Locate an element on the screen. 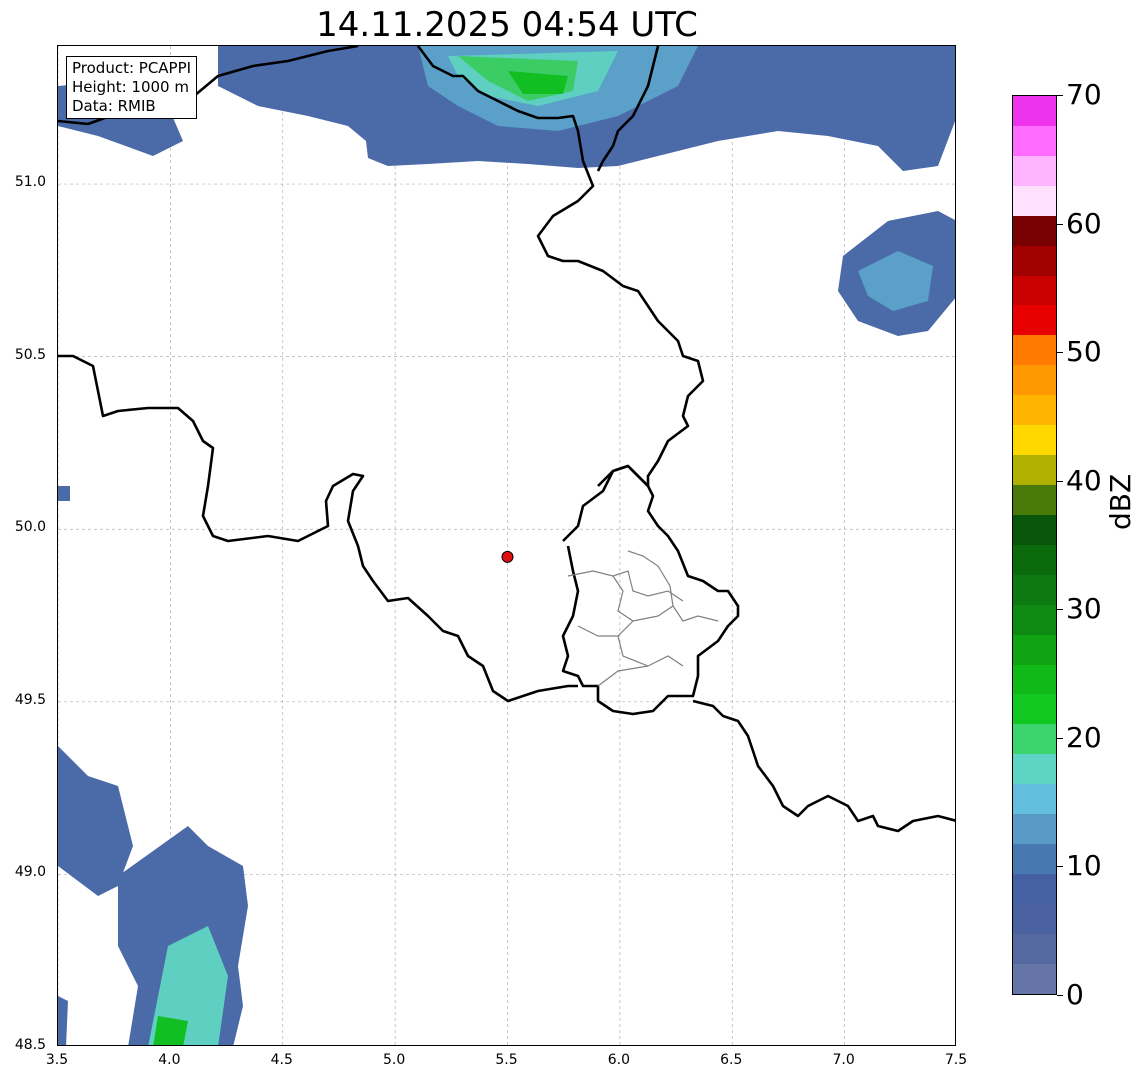  colorbar is located at coordinates (1034, 545).